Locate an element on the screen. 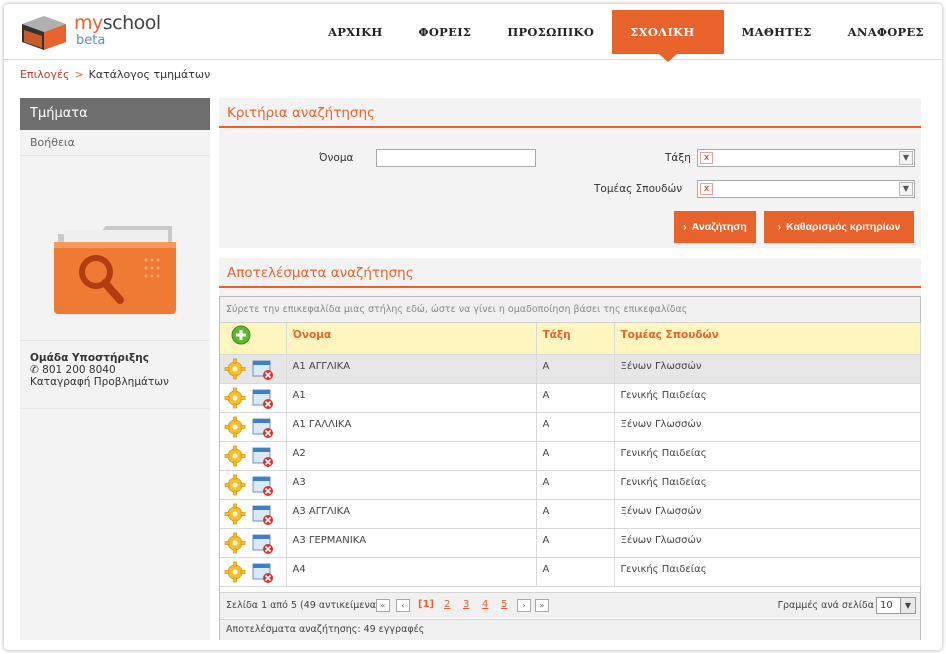  nav-item-reports: ΑΝΑΦΟΡΕΣ is located at coordinates (886, 32).